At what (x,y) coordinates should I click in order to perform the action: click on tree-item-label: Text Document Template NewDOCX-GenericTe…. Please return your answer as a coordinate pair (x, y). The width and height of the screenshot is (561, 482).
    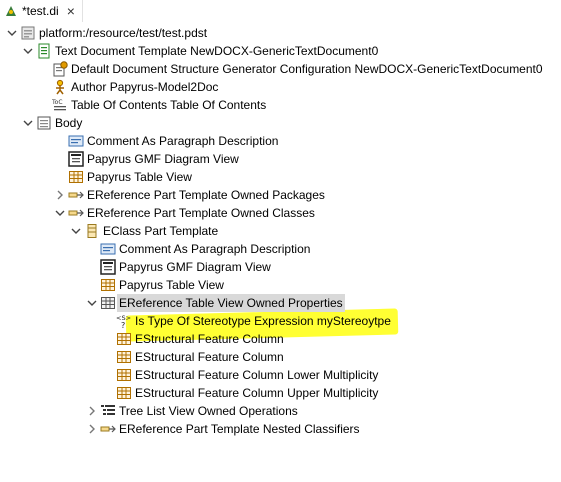
    Looking at the image, I should click on (217, 51).